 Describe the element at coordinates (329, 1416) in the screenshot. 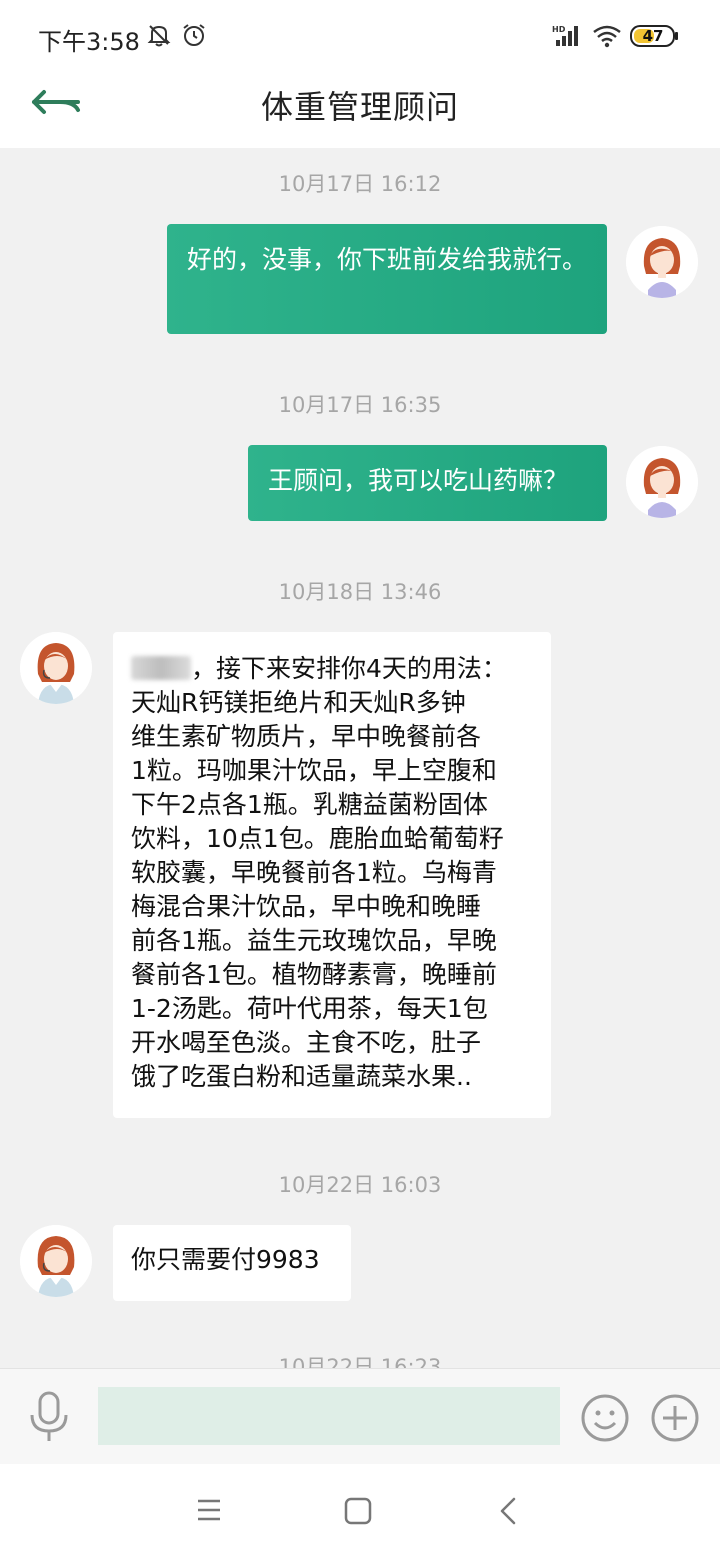

I see `message-input` at that location.